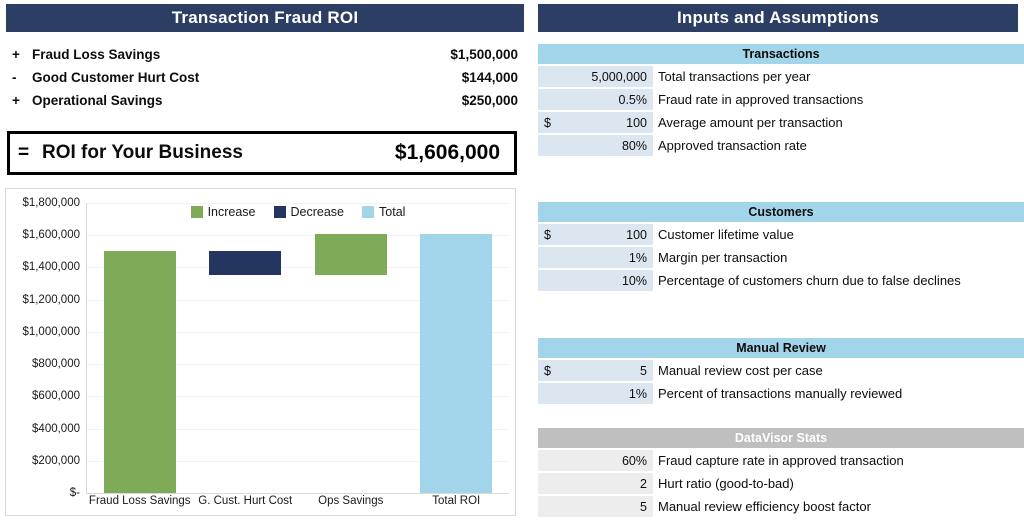  I want to click on assumption-description: Average amount per transaction, so click(750, 122).